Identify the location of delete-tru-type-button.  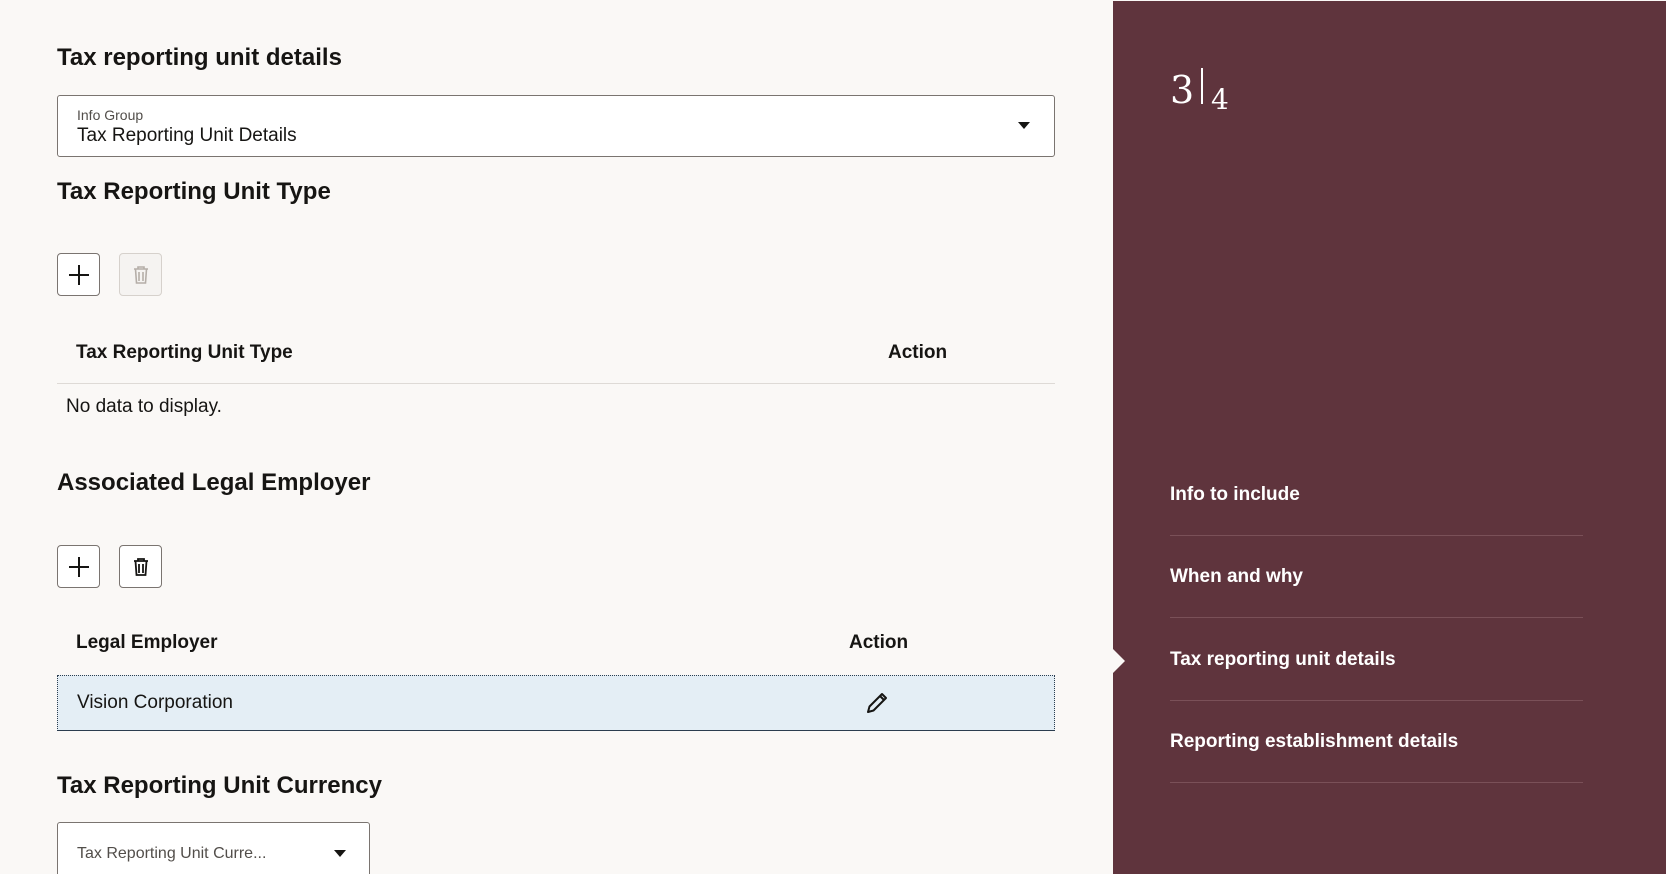
(140, 274).